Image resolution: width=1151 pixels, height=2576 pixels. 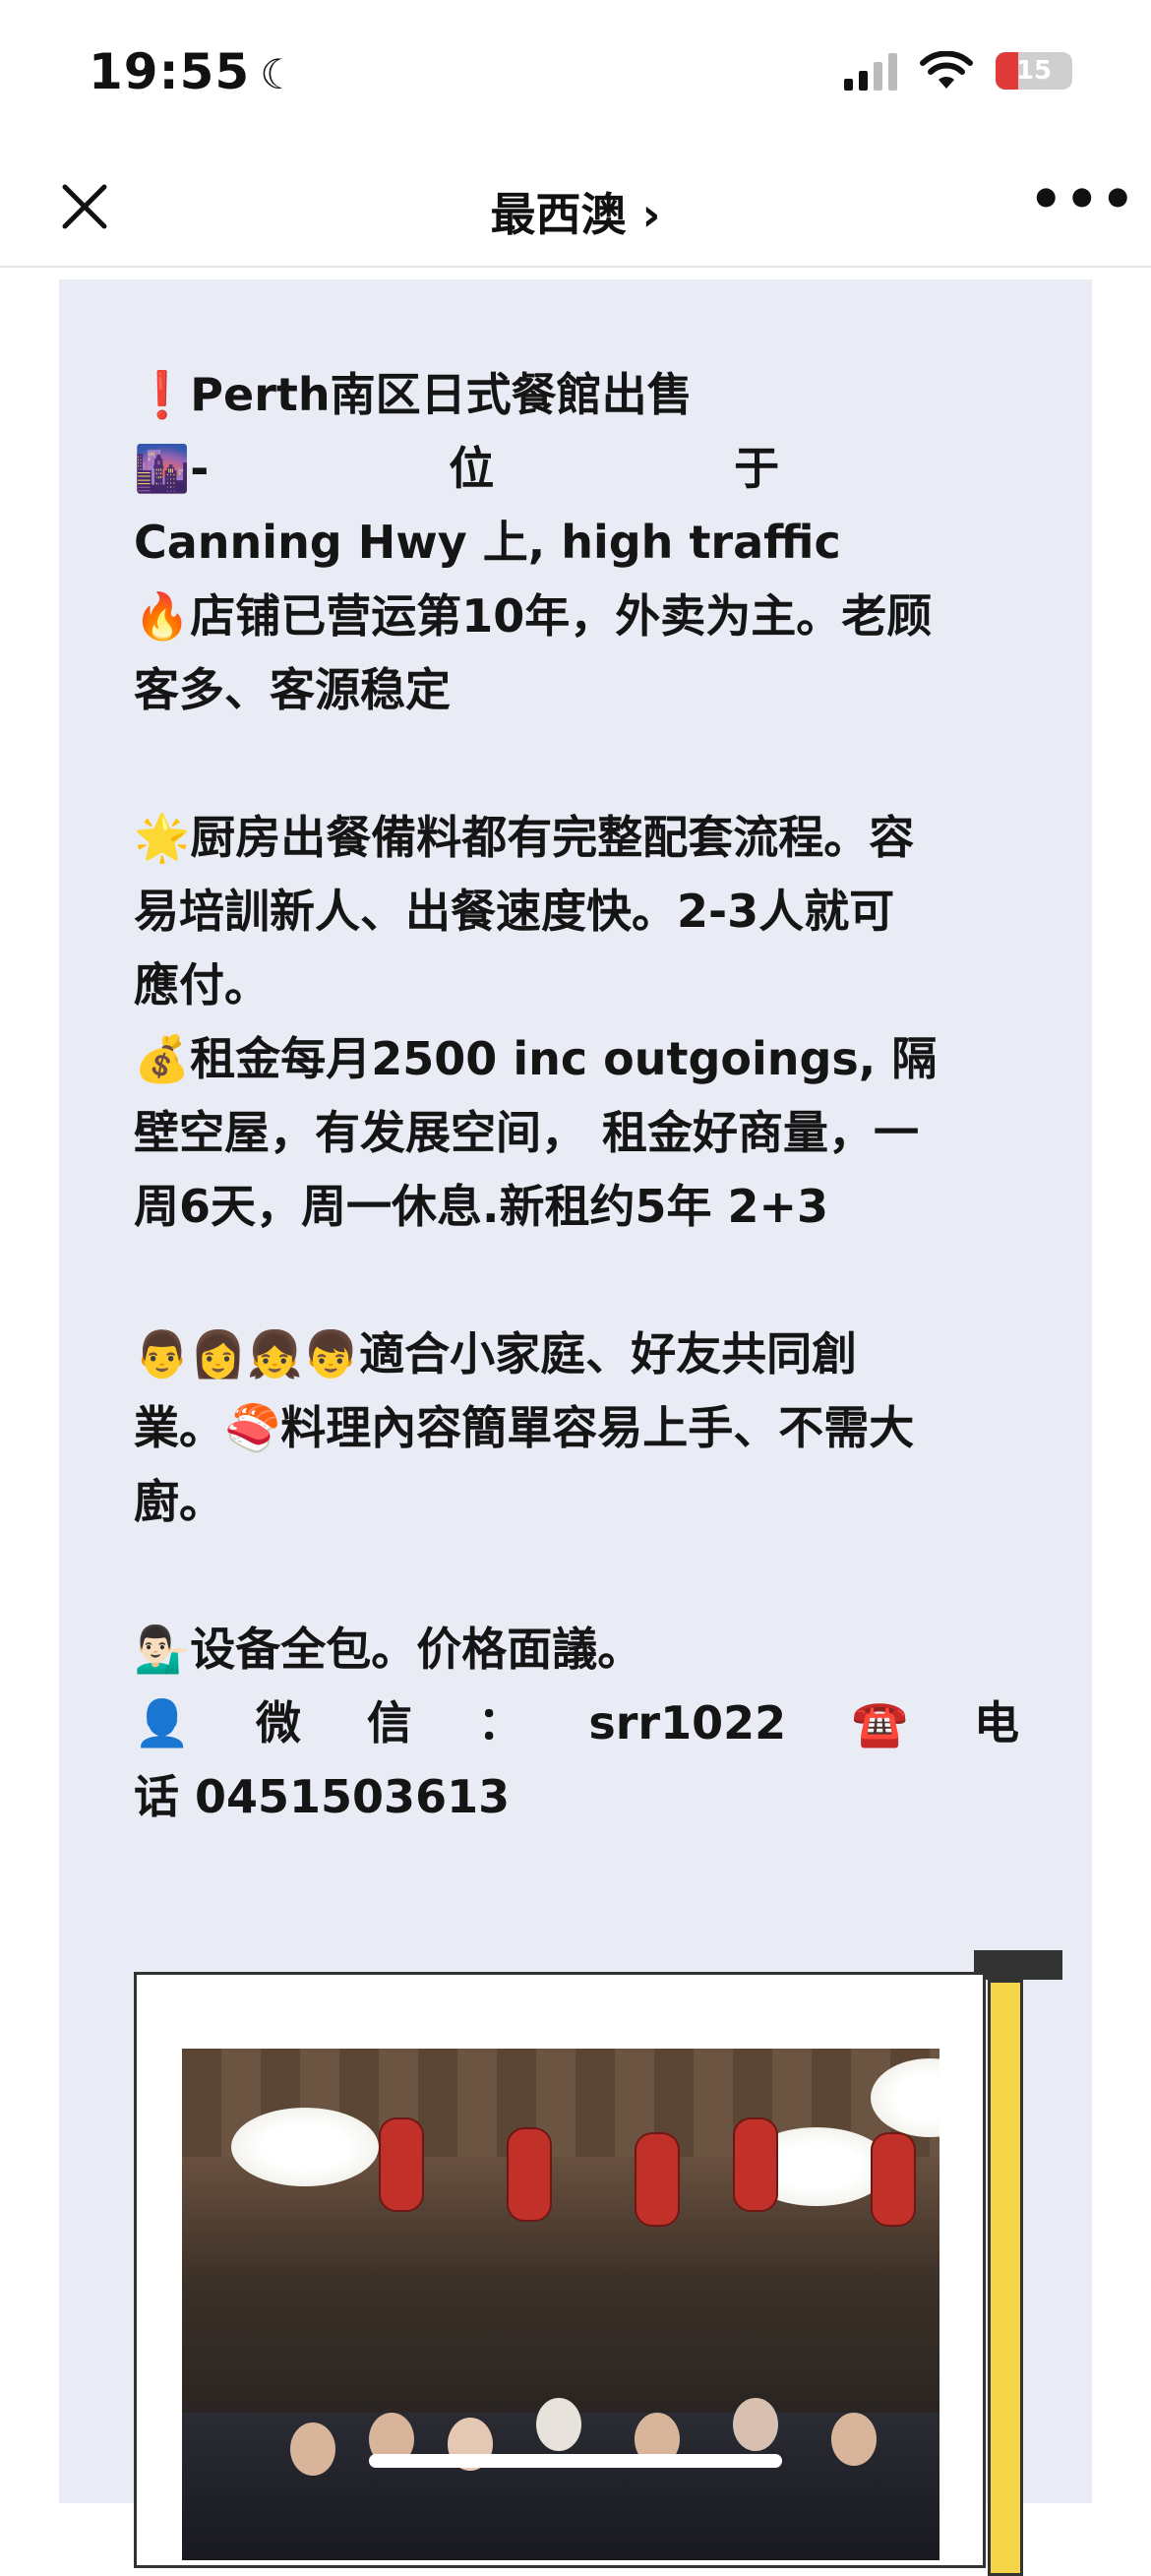 What do you see at coordinates (1005, 2278) in the screenshot?
I see `frame-accent-decoration` at bounding box center [1005, 2278].